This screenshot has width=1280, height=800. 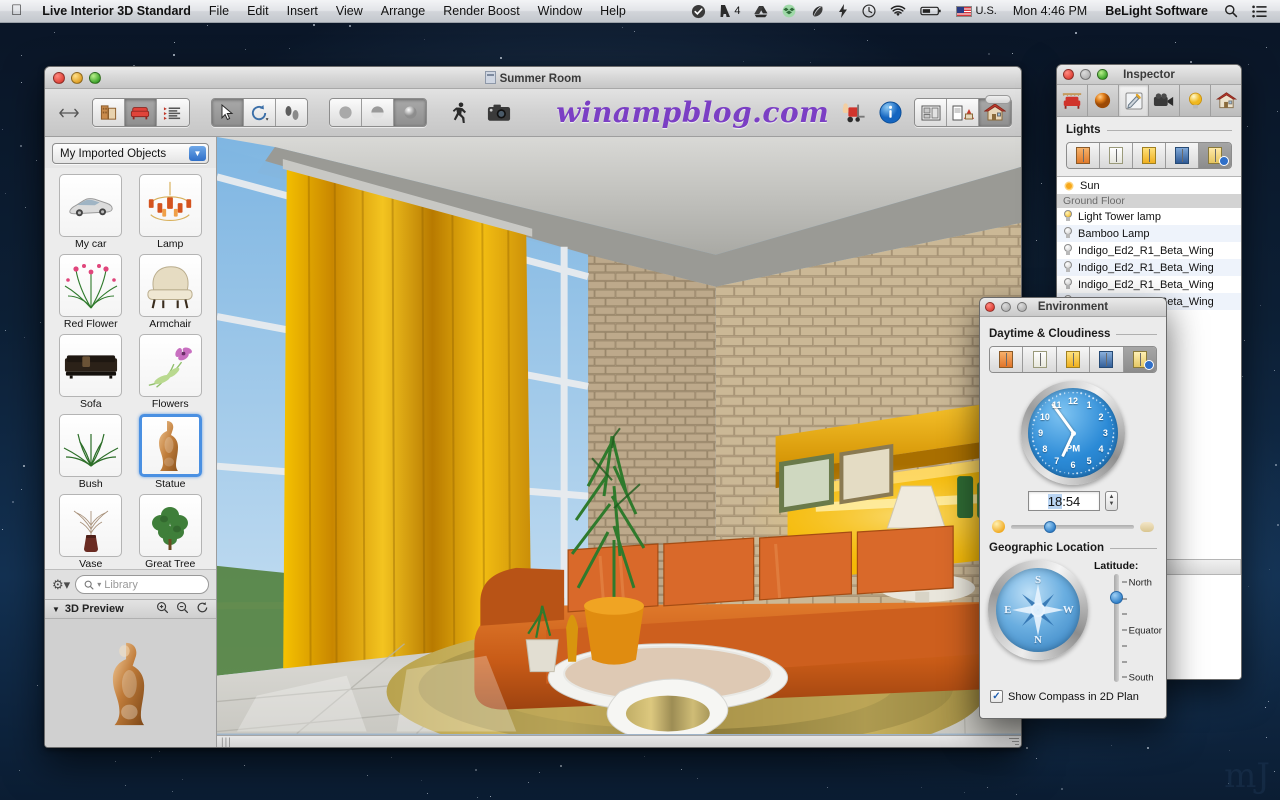 I want to click on stepper-down-icon: ▼, so click(x=1112, y=504).